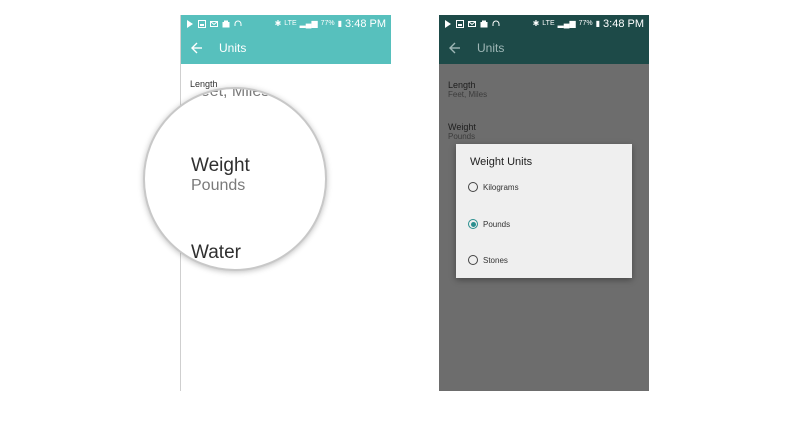 This screenshot has width=800, height=422. I want to click on magnifier-callout: Feet, Miles Weight Pounds Water, so click(235, 179).